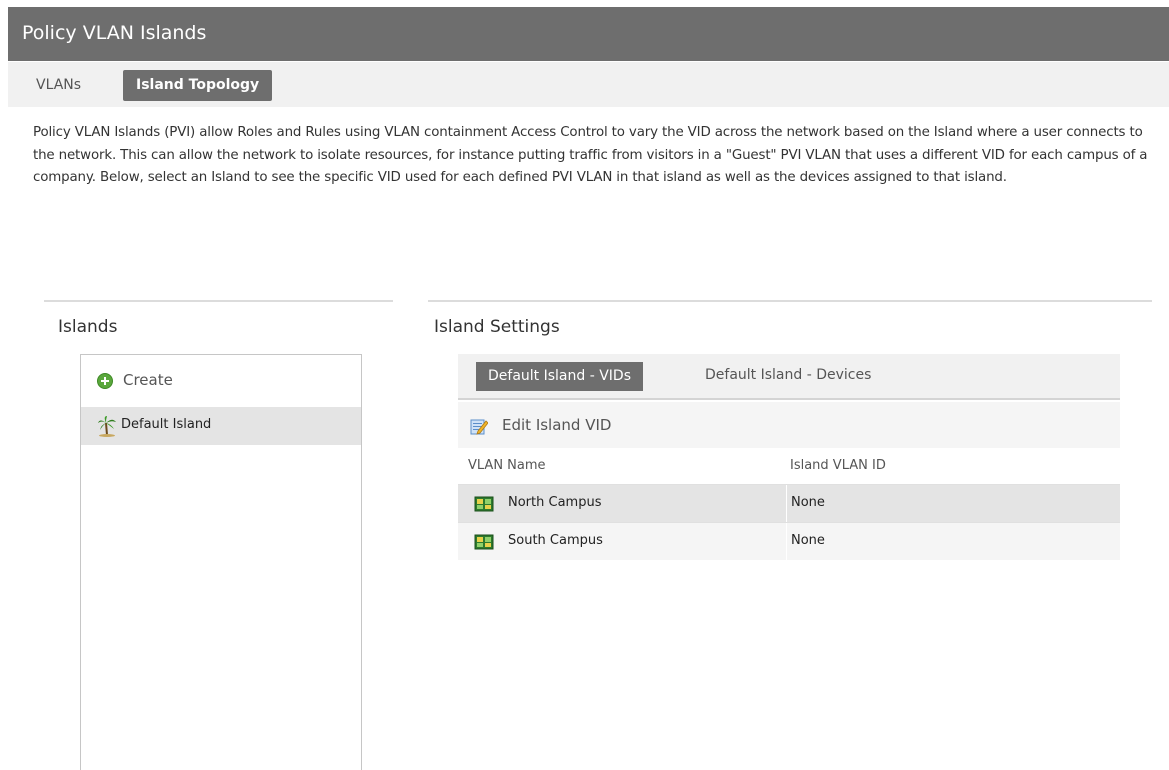 This screenshot has height=770, width=1169. Describe the element at coordinates (221, 562) in the screenshot. I see `islands-list-panel: Create Default Island` at that location.